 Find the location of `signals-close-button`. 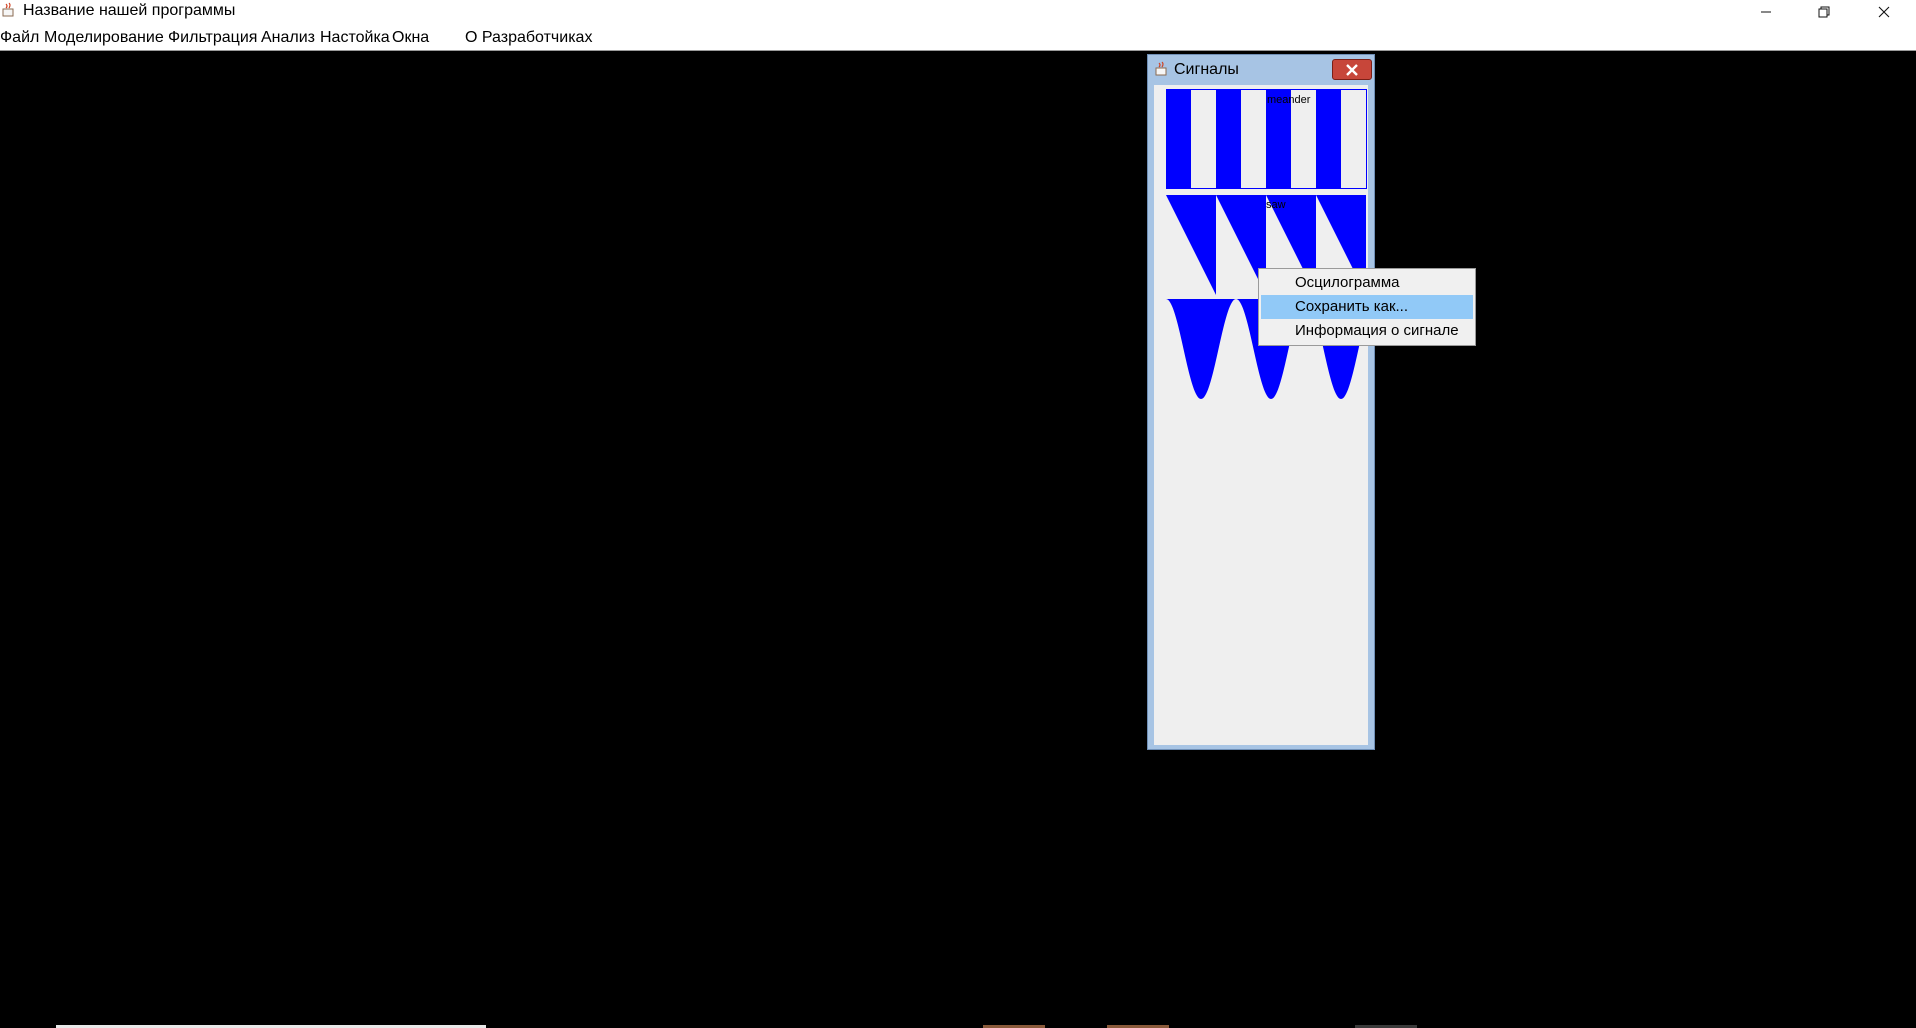

signals-close-button is located at coordinates (1352, 69).